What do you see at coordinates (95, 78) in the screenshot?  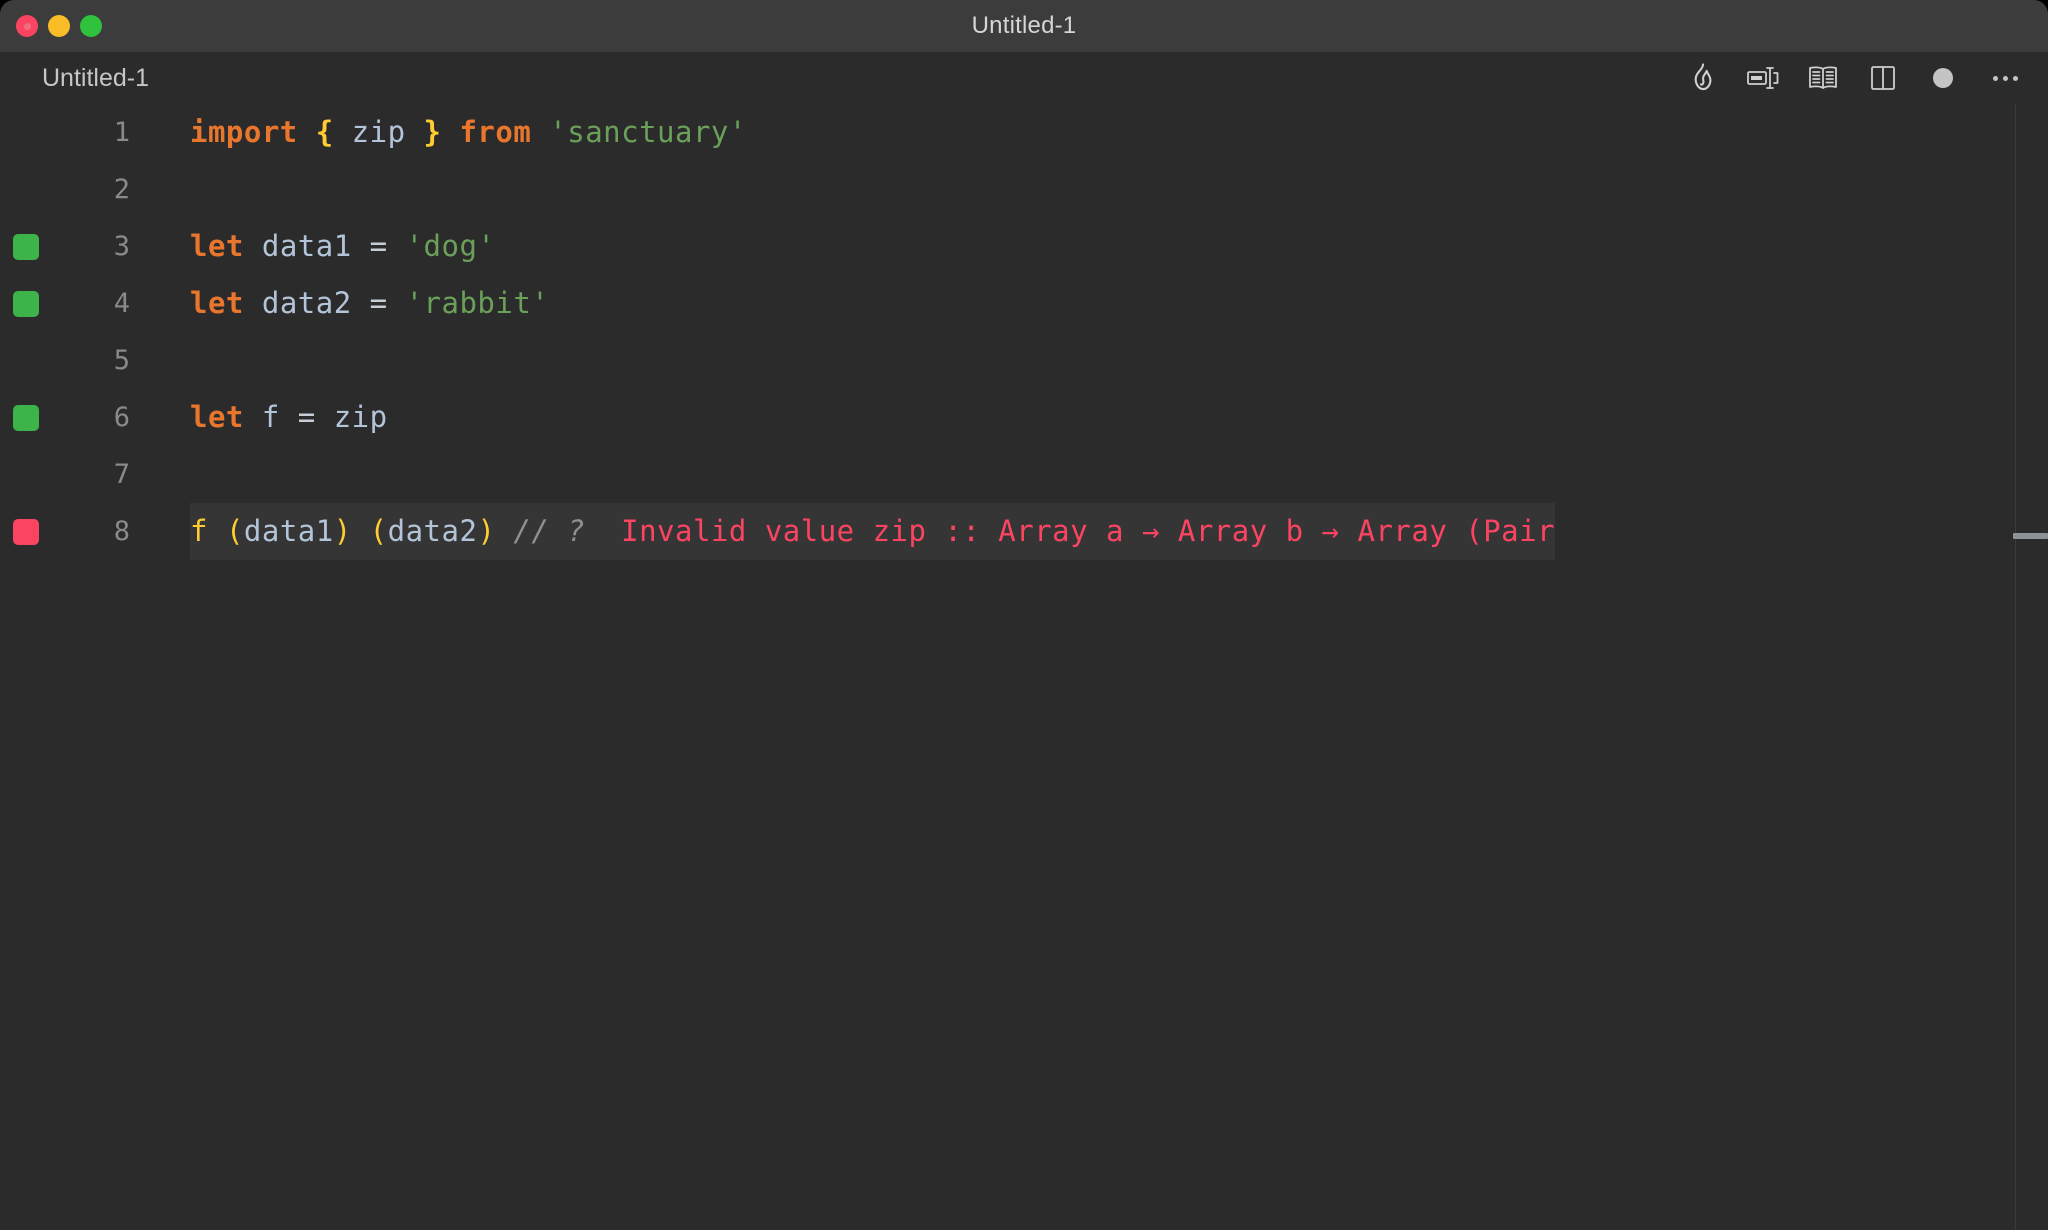 I see `tab-untitled-1: Untitled-1` at bounding box center [95, 78].